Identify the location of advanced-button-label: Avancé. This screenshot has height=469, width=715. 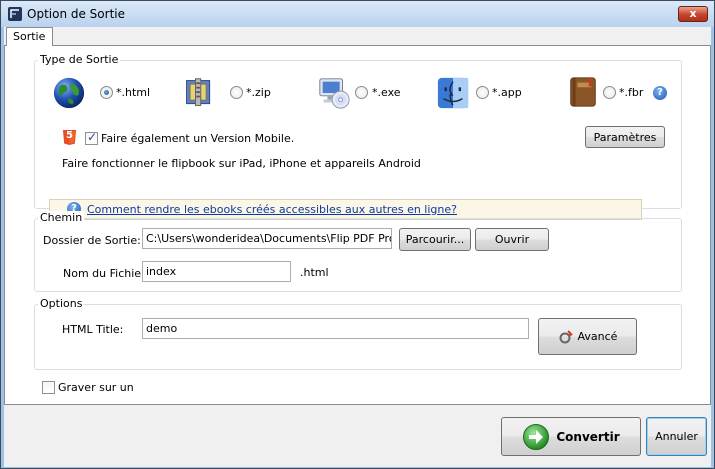
(597, 336).